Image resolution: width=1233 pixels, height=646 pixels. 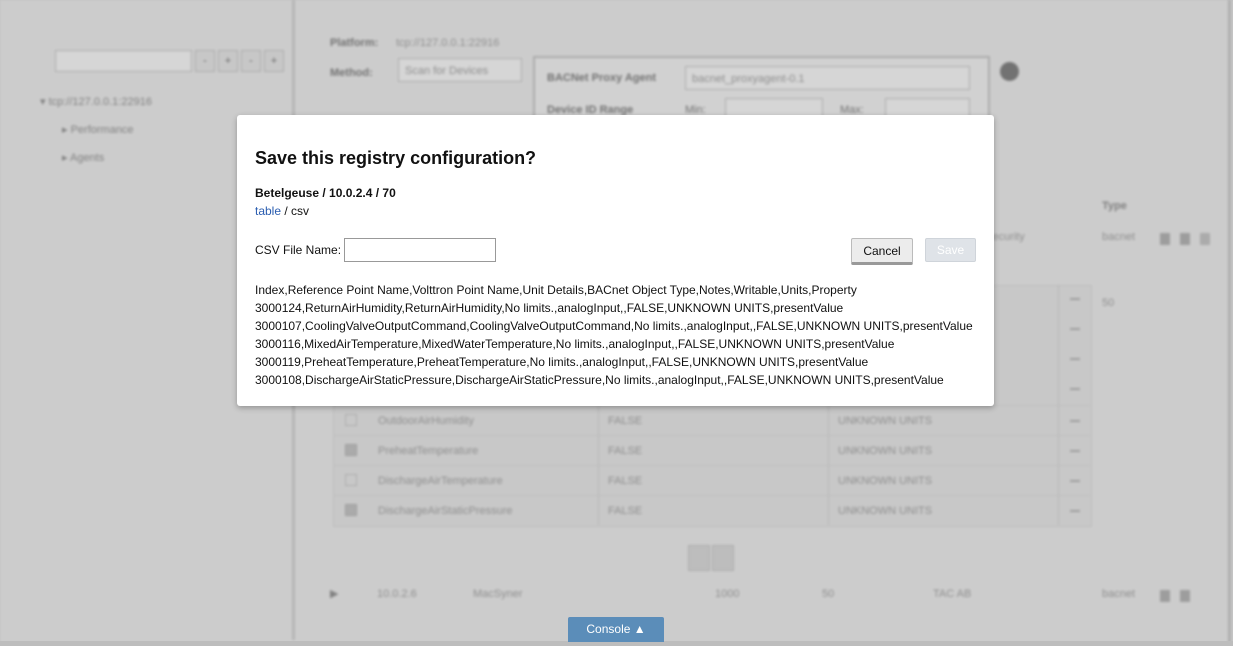 What do you see at coordinates (298, 250) in the screenshot?
I see `csv-filename-label: CSV File Name:` at bounding box center [298, 250].